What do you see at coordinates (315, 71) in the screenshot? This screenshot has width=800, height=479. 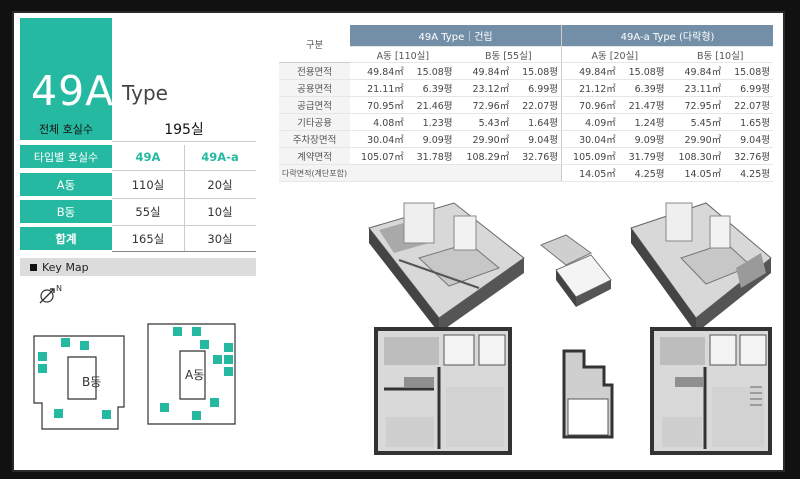 I see `row-label: 전용면적` at bounding box center [315, 71].